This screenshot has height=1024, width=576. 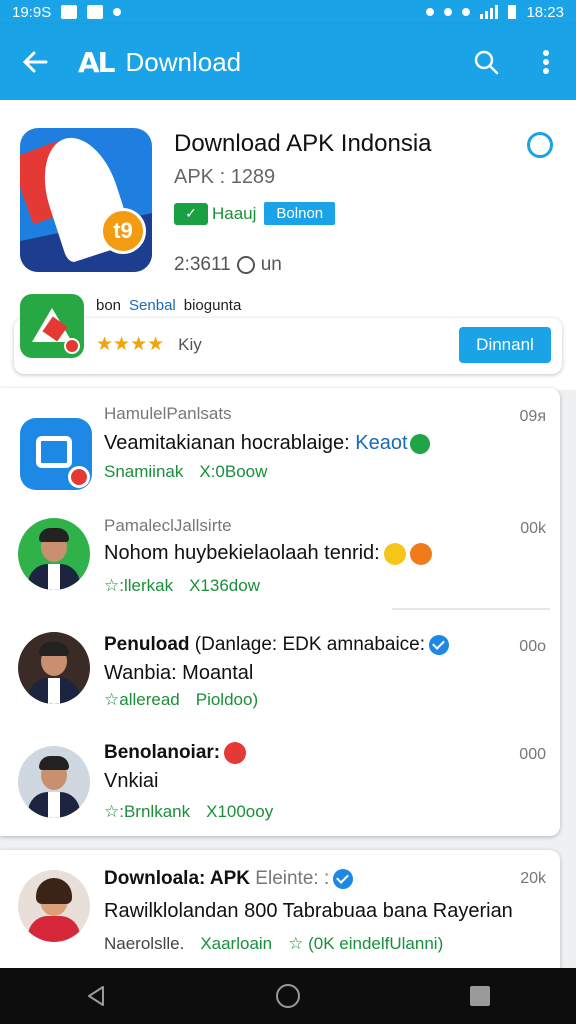 I want to click on item-footer-right: ☆ (0K eindelfUlanni), so click(x=366, y=943).